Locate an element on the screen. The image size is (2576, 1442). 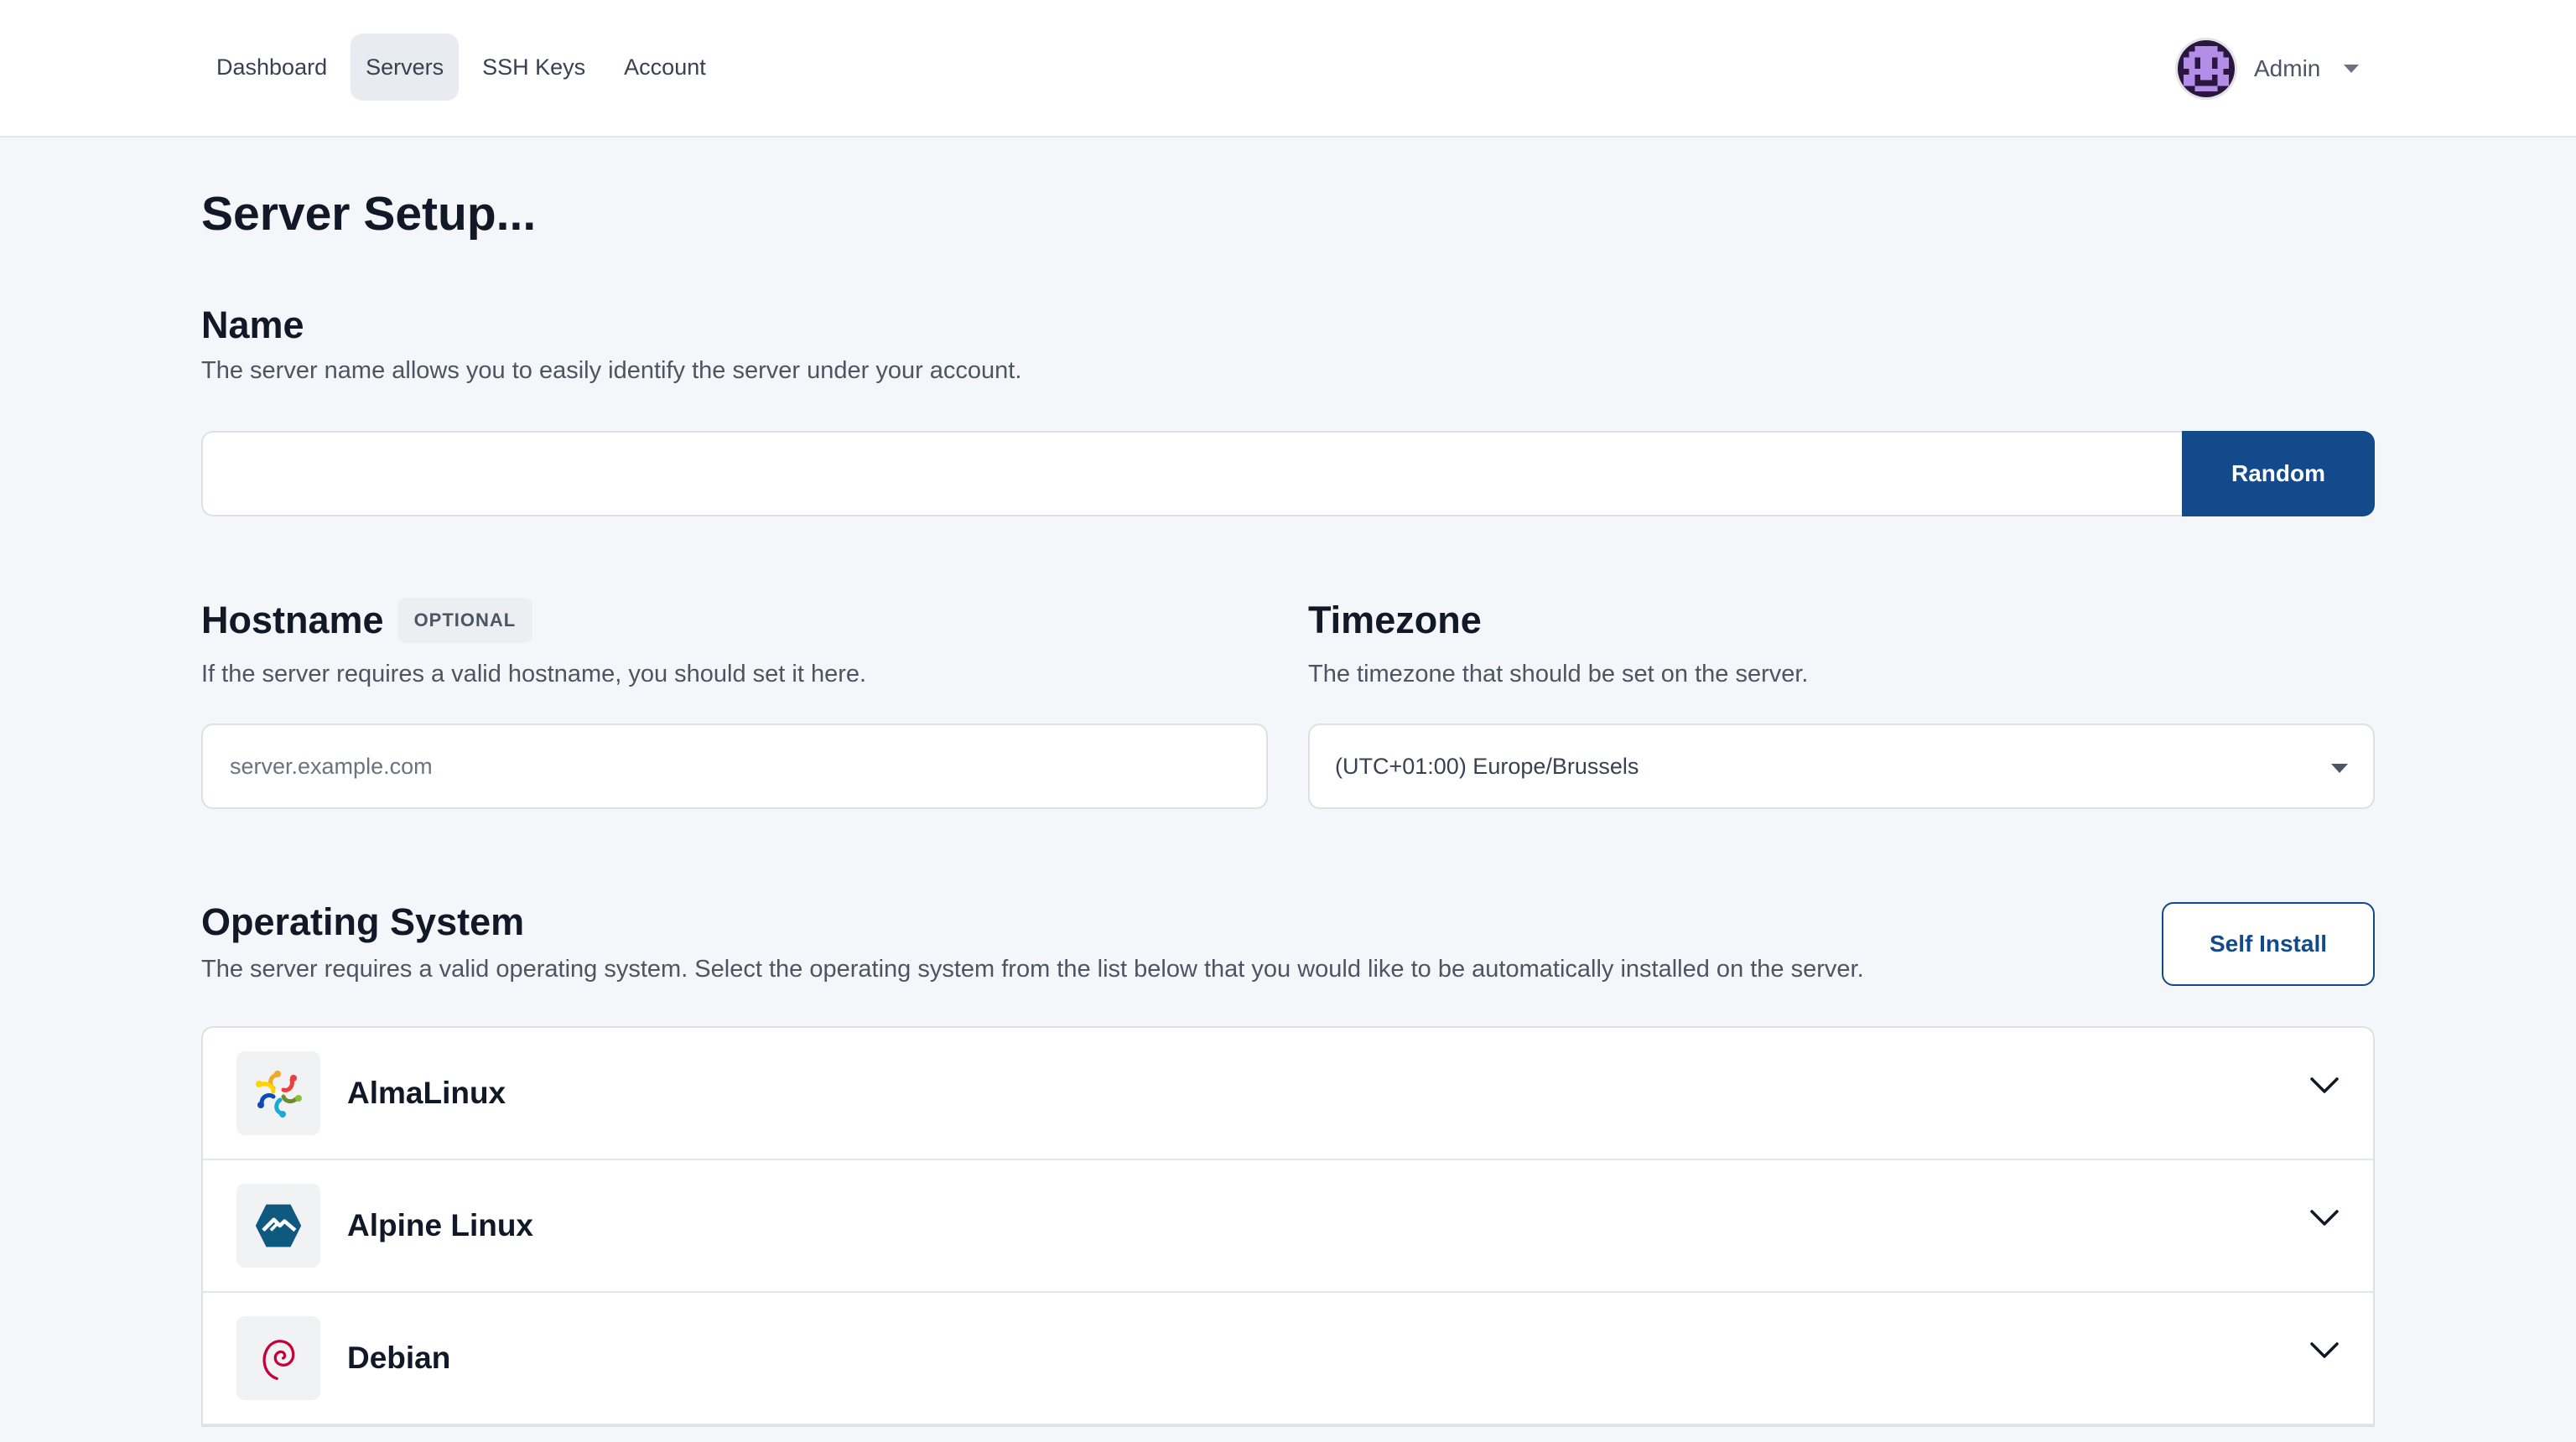
alpine-icon is located at coordinates (278, 1225).